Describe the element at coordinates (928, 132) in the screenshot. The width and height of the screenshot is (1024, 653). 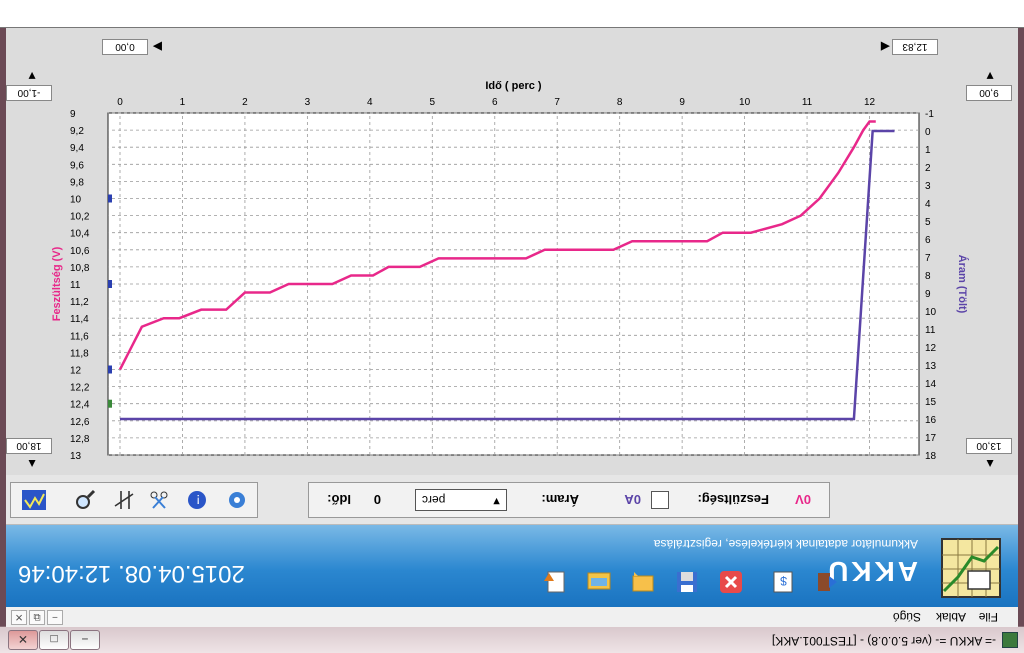
I see `y-right-tick-label: 0` at that location.